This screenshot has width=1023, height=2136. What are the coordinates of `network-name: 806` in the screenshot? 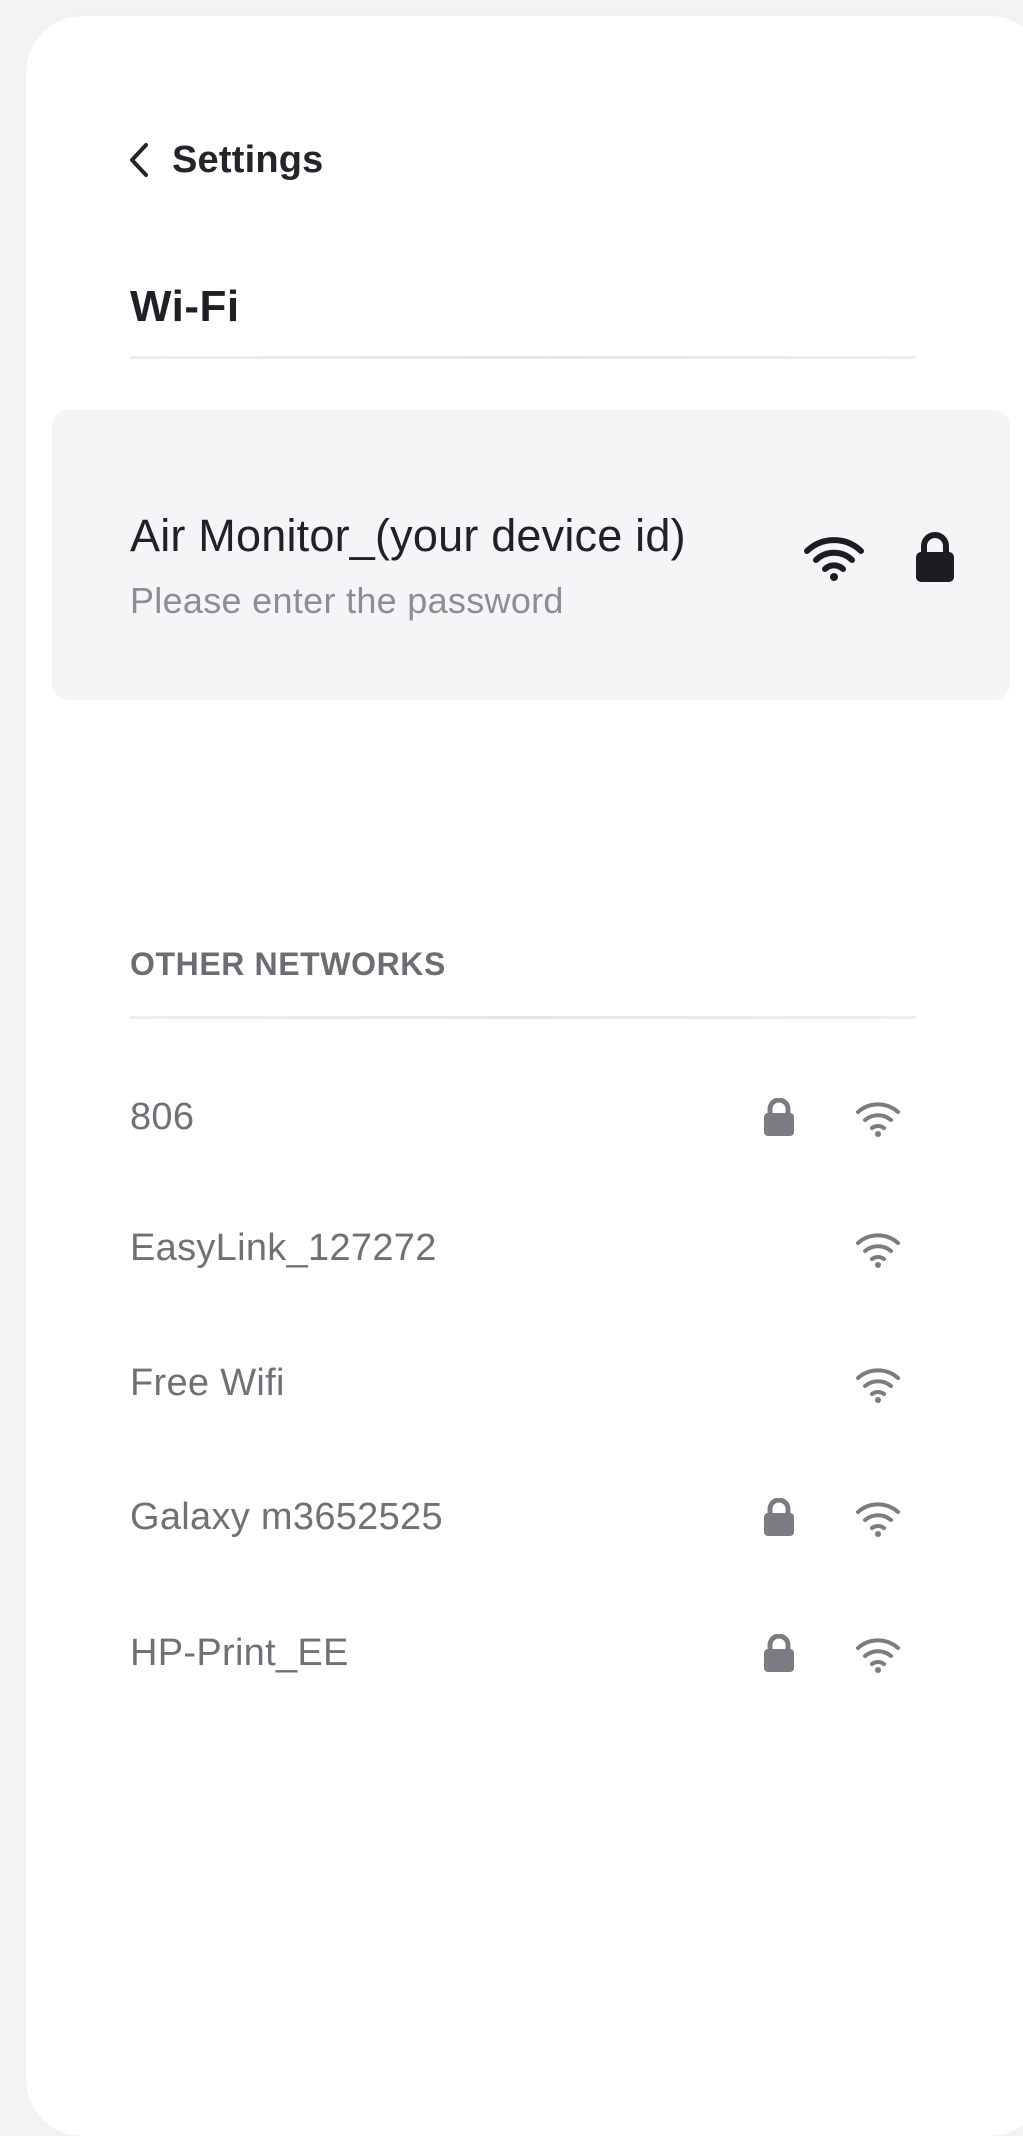 It's located at (162, 1117).